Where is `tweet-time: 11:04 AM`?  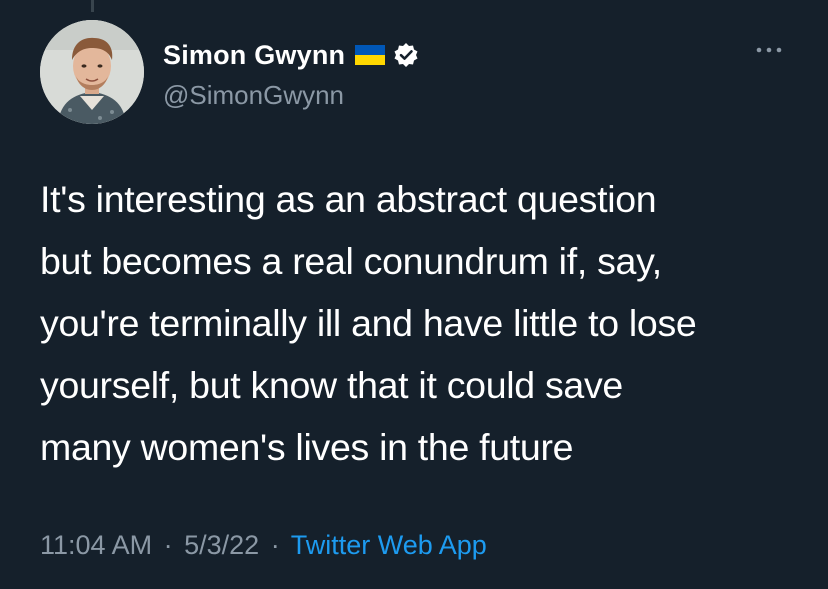
tweet-time: 11:04 AM is located at coordinates (96, 545).